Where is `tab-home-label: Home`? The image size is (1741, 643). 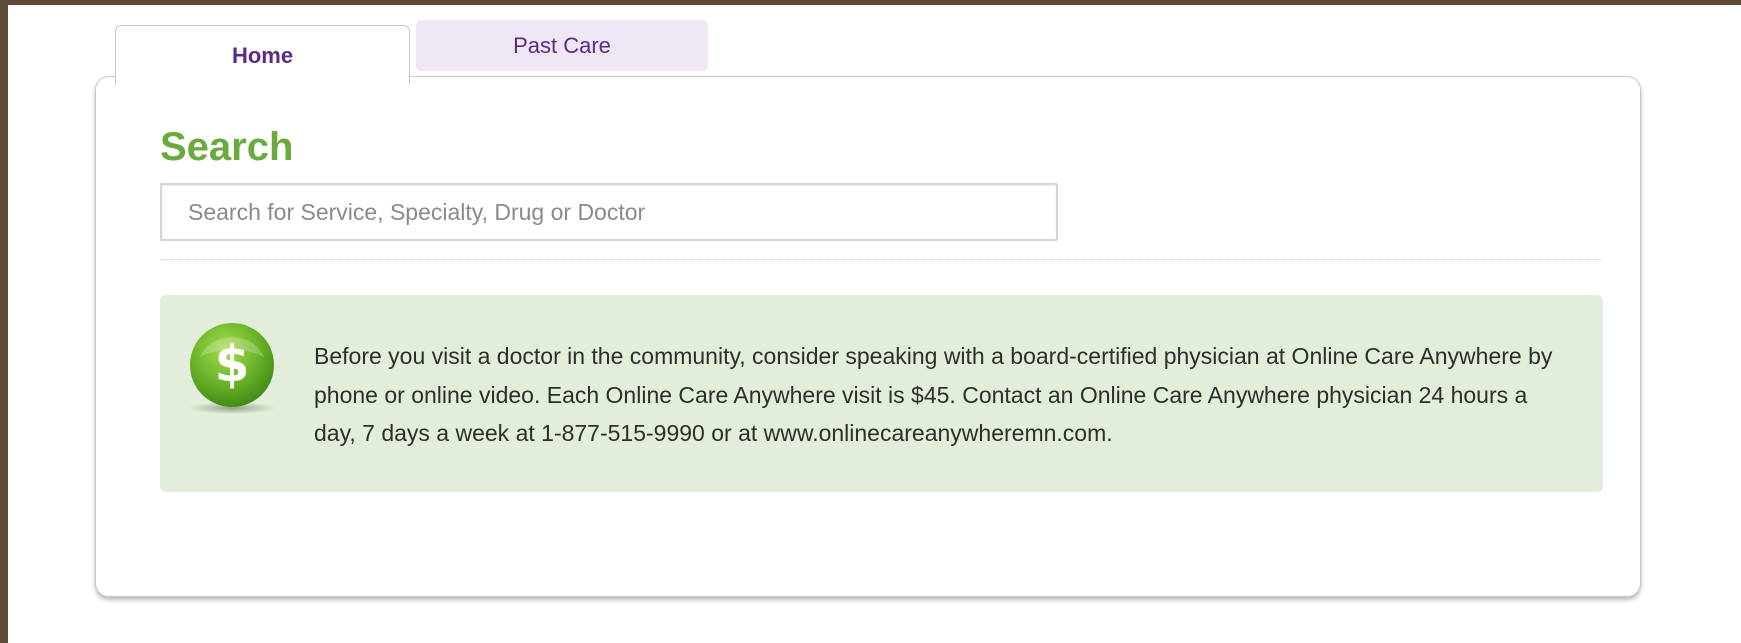
tab-home-label: Home is located at coordinates (262, 55).